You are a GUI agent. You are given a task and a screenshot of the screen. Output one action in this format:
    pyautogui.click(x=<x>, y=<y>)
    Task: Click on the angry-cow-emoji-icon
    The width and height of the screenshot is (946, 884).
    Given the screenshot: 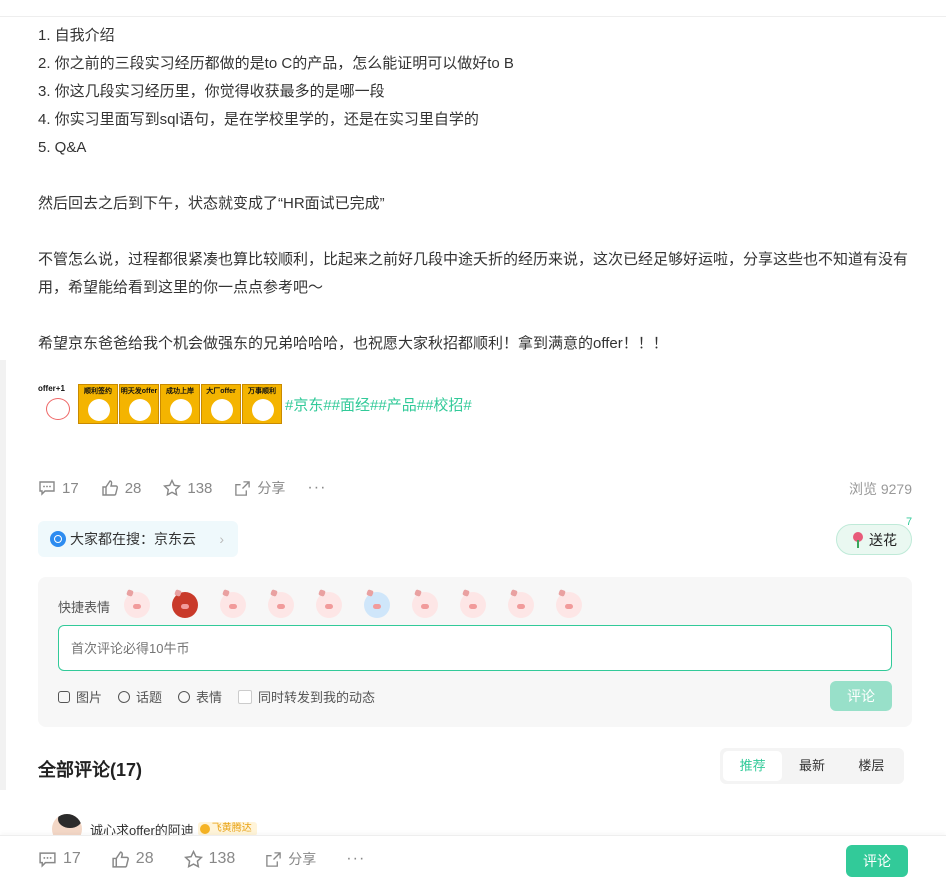 What is the action you would take?
    pyautogui.click(x=185, y=605)
    